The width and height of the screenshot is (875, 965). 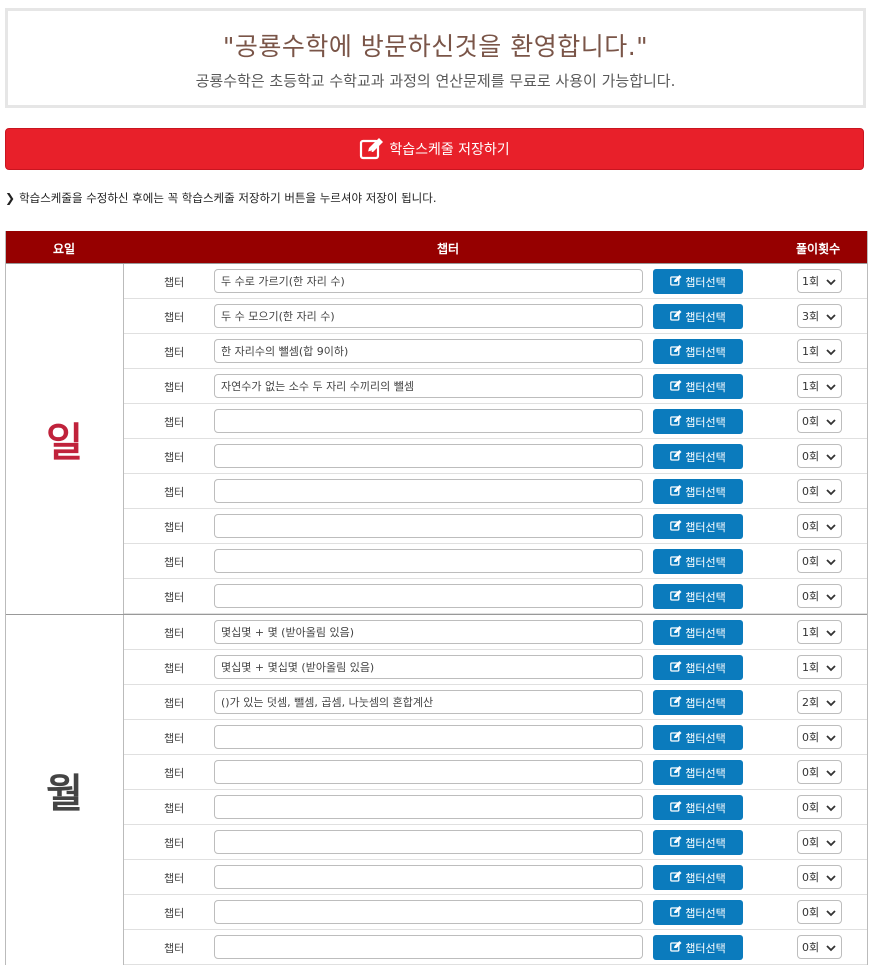 I want to click on chapter-input: 몇십몇 + 몇십몇 (받아올림 있음), so click(x=428, y=667).